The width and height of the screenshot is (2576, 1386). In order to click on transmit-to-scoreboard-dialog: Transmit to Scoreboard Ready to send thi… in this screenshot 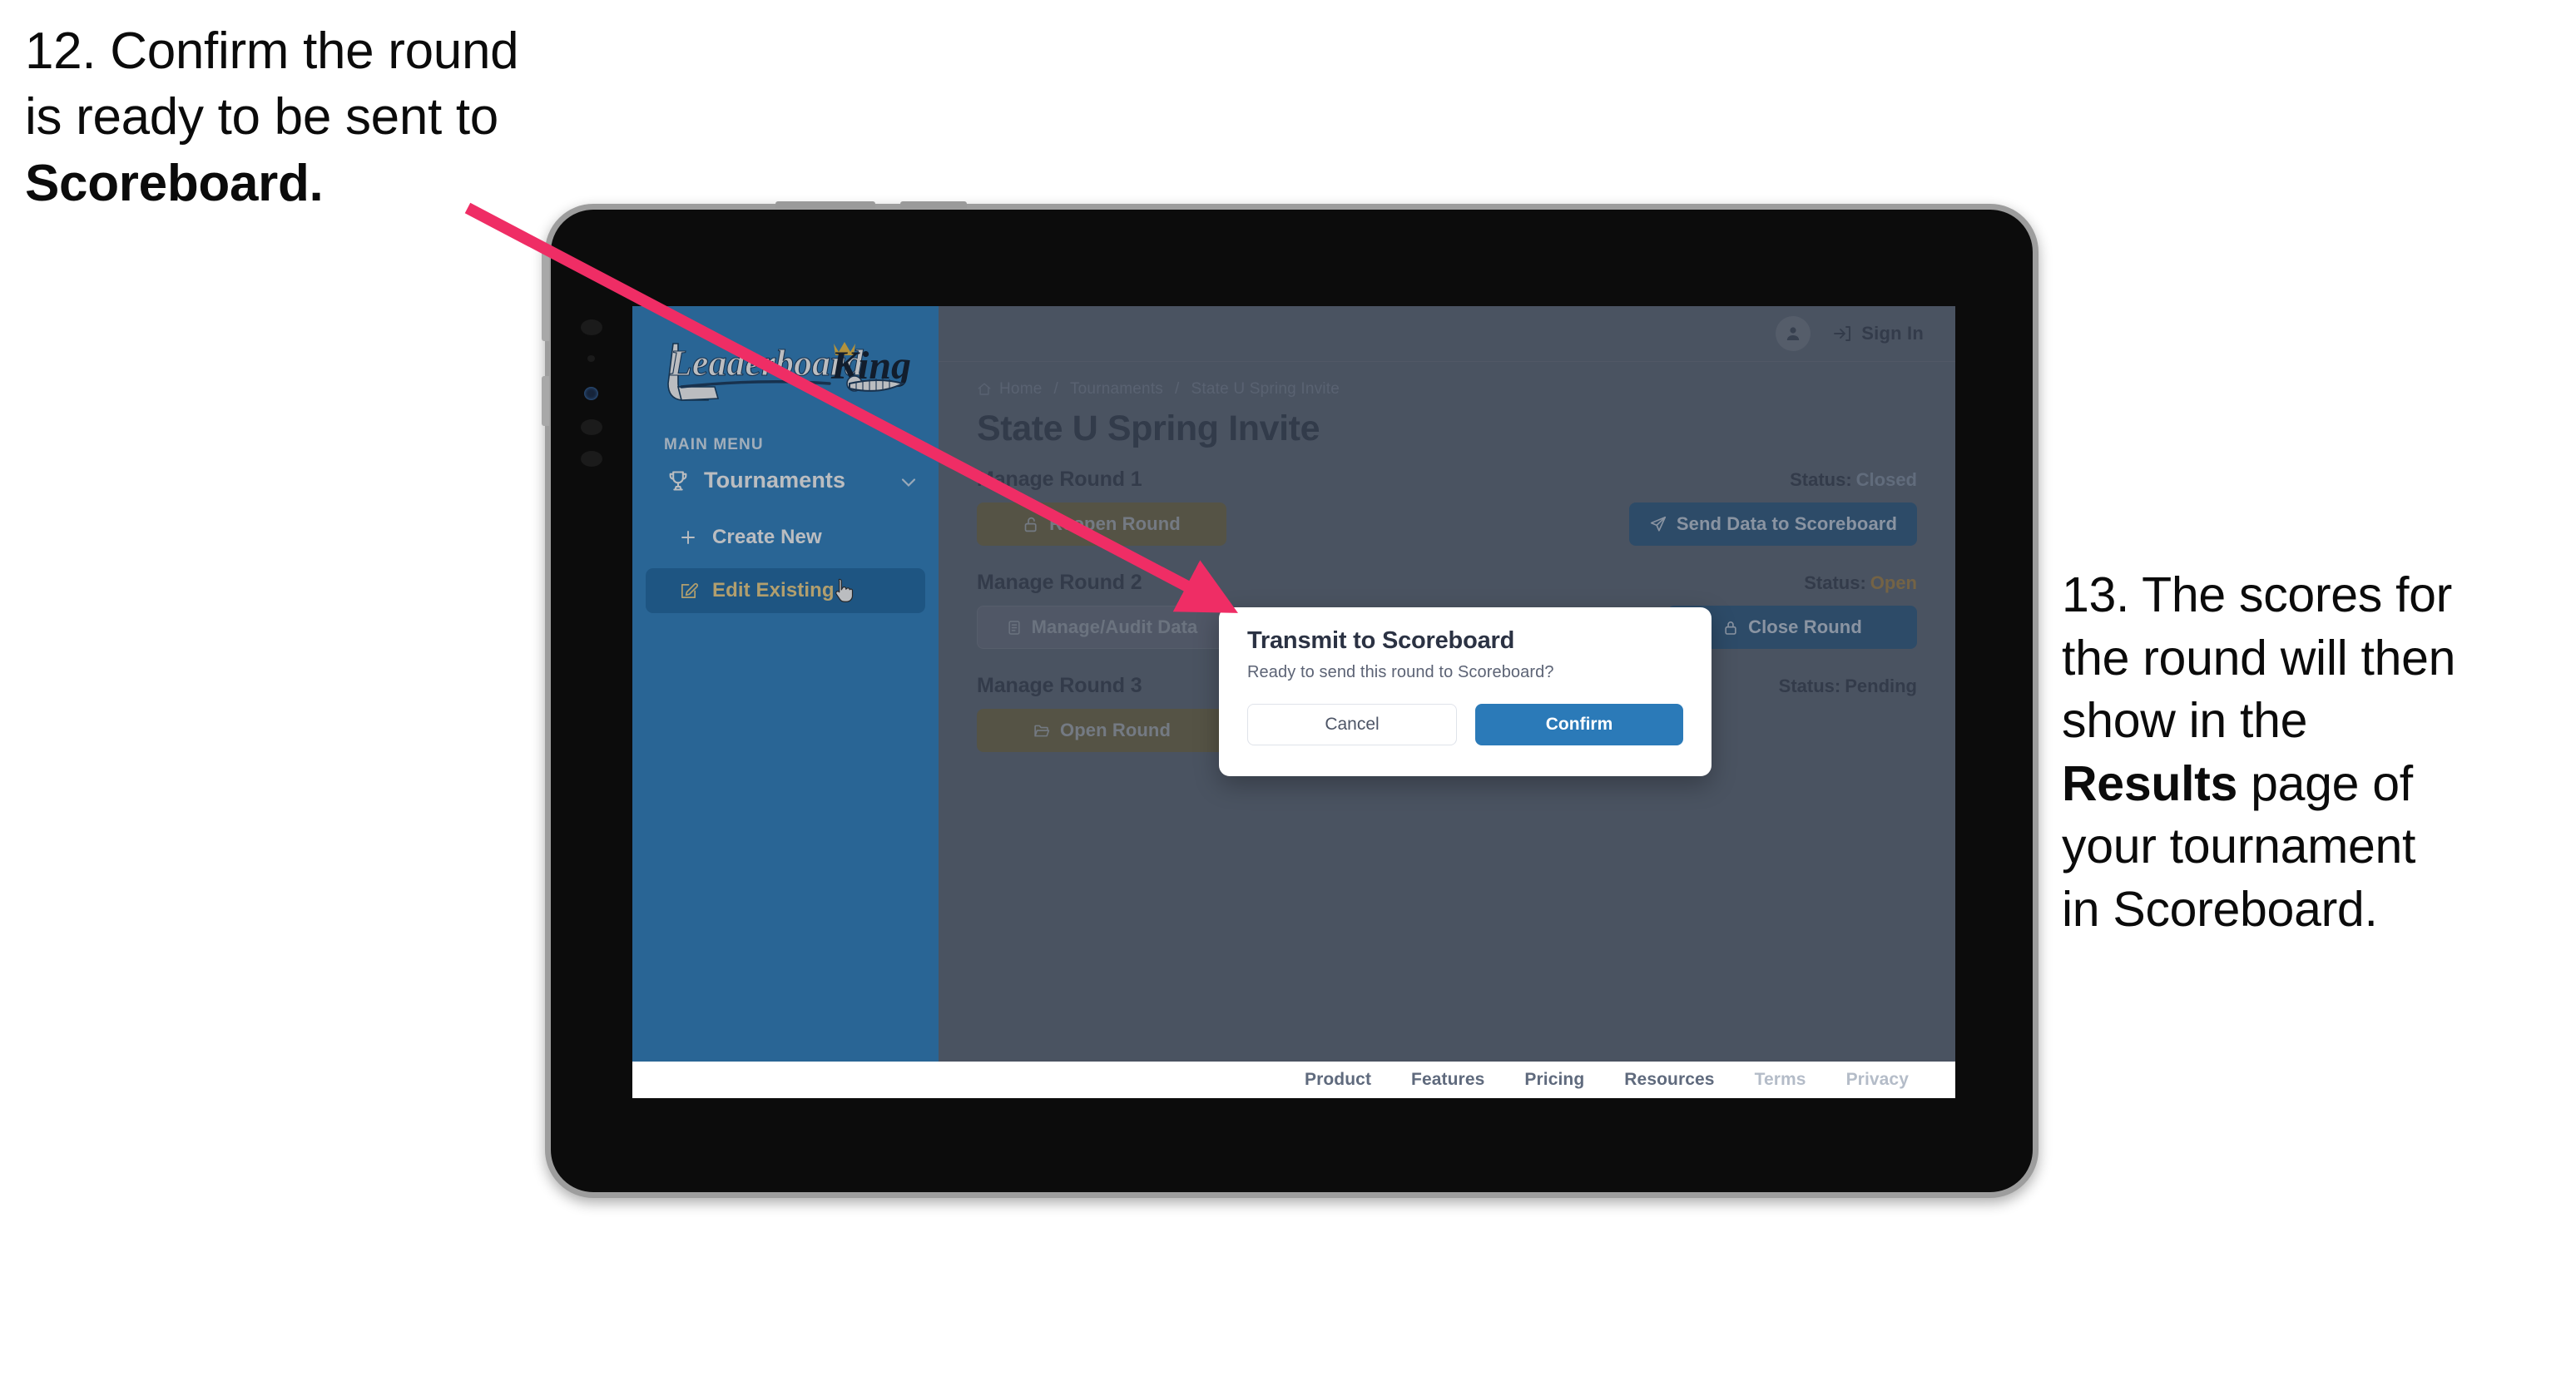, I will do `click(1466, 691)`.